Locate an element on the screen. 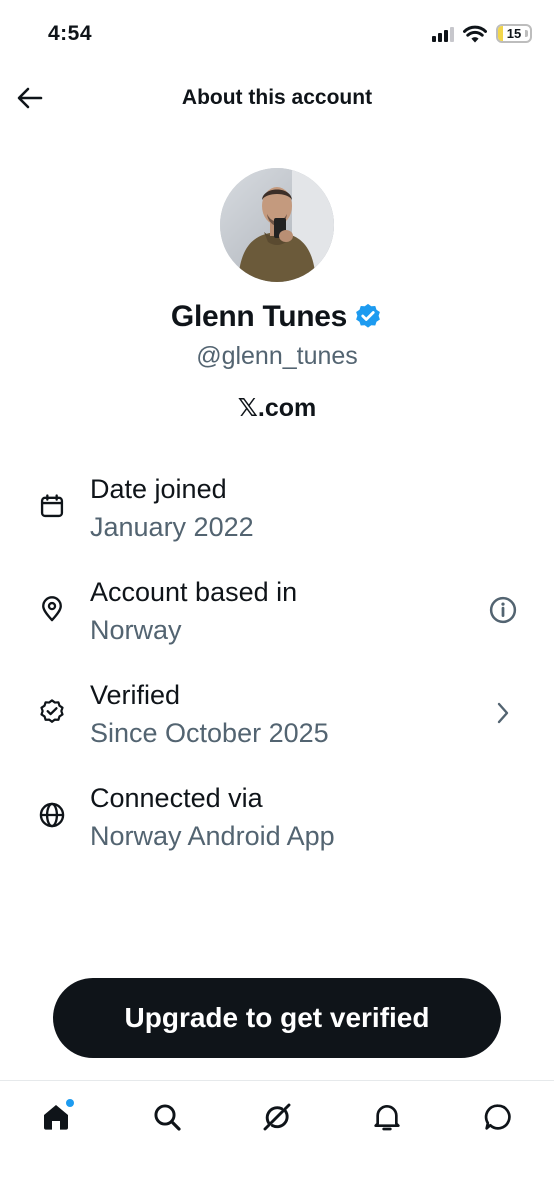 The image size is (554, 1199). grok-icon is located at coordinates (277, 1117).